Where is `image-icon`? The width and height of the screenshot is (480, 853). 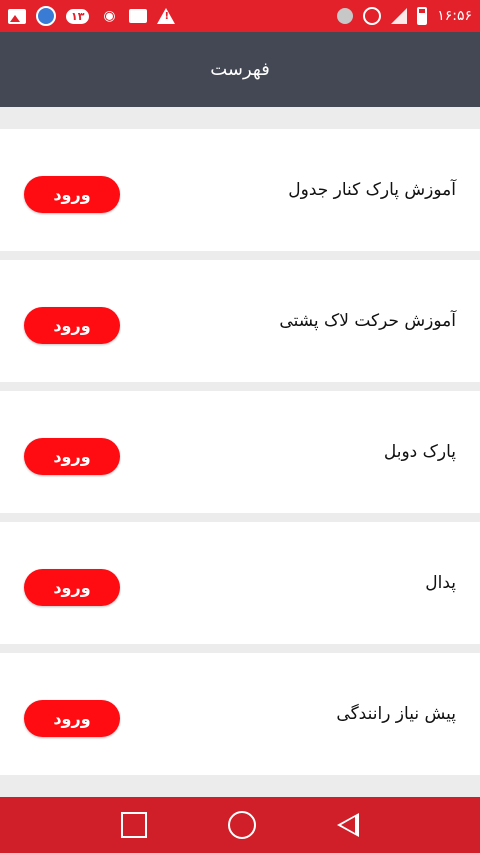
image-icon is located at coordinates (17, 16).